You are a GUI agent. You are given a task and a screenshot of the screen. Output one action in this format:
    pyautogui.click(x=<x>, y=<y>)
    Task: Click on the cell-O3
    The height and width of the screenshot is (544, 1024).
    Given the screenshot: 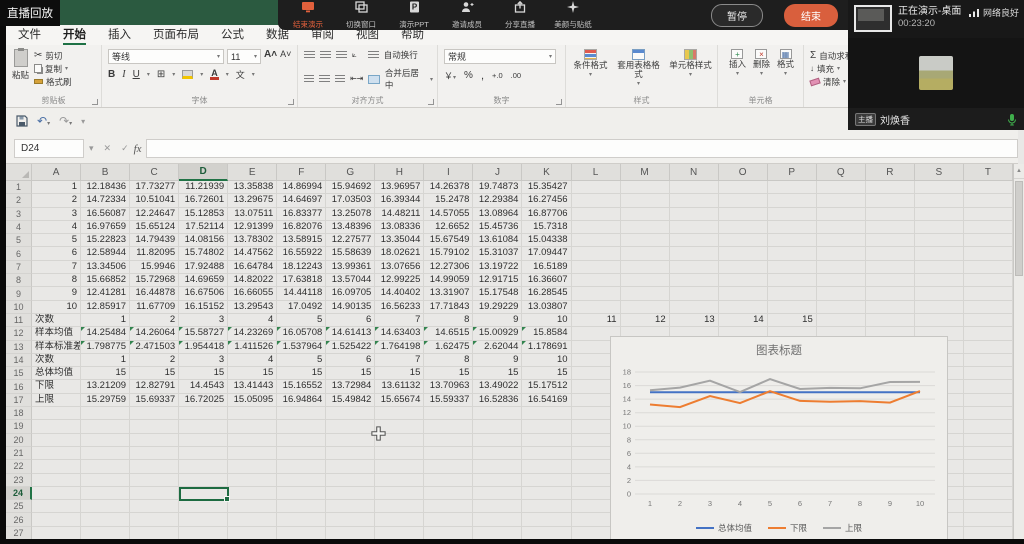 What is the action you would take?
    pyautogui.click(x=743, y=214)
    